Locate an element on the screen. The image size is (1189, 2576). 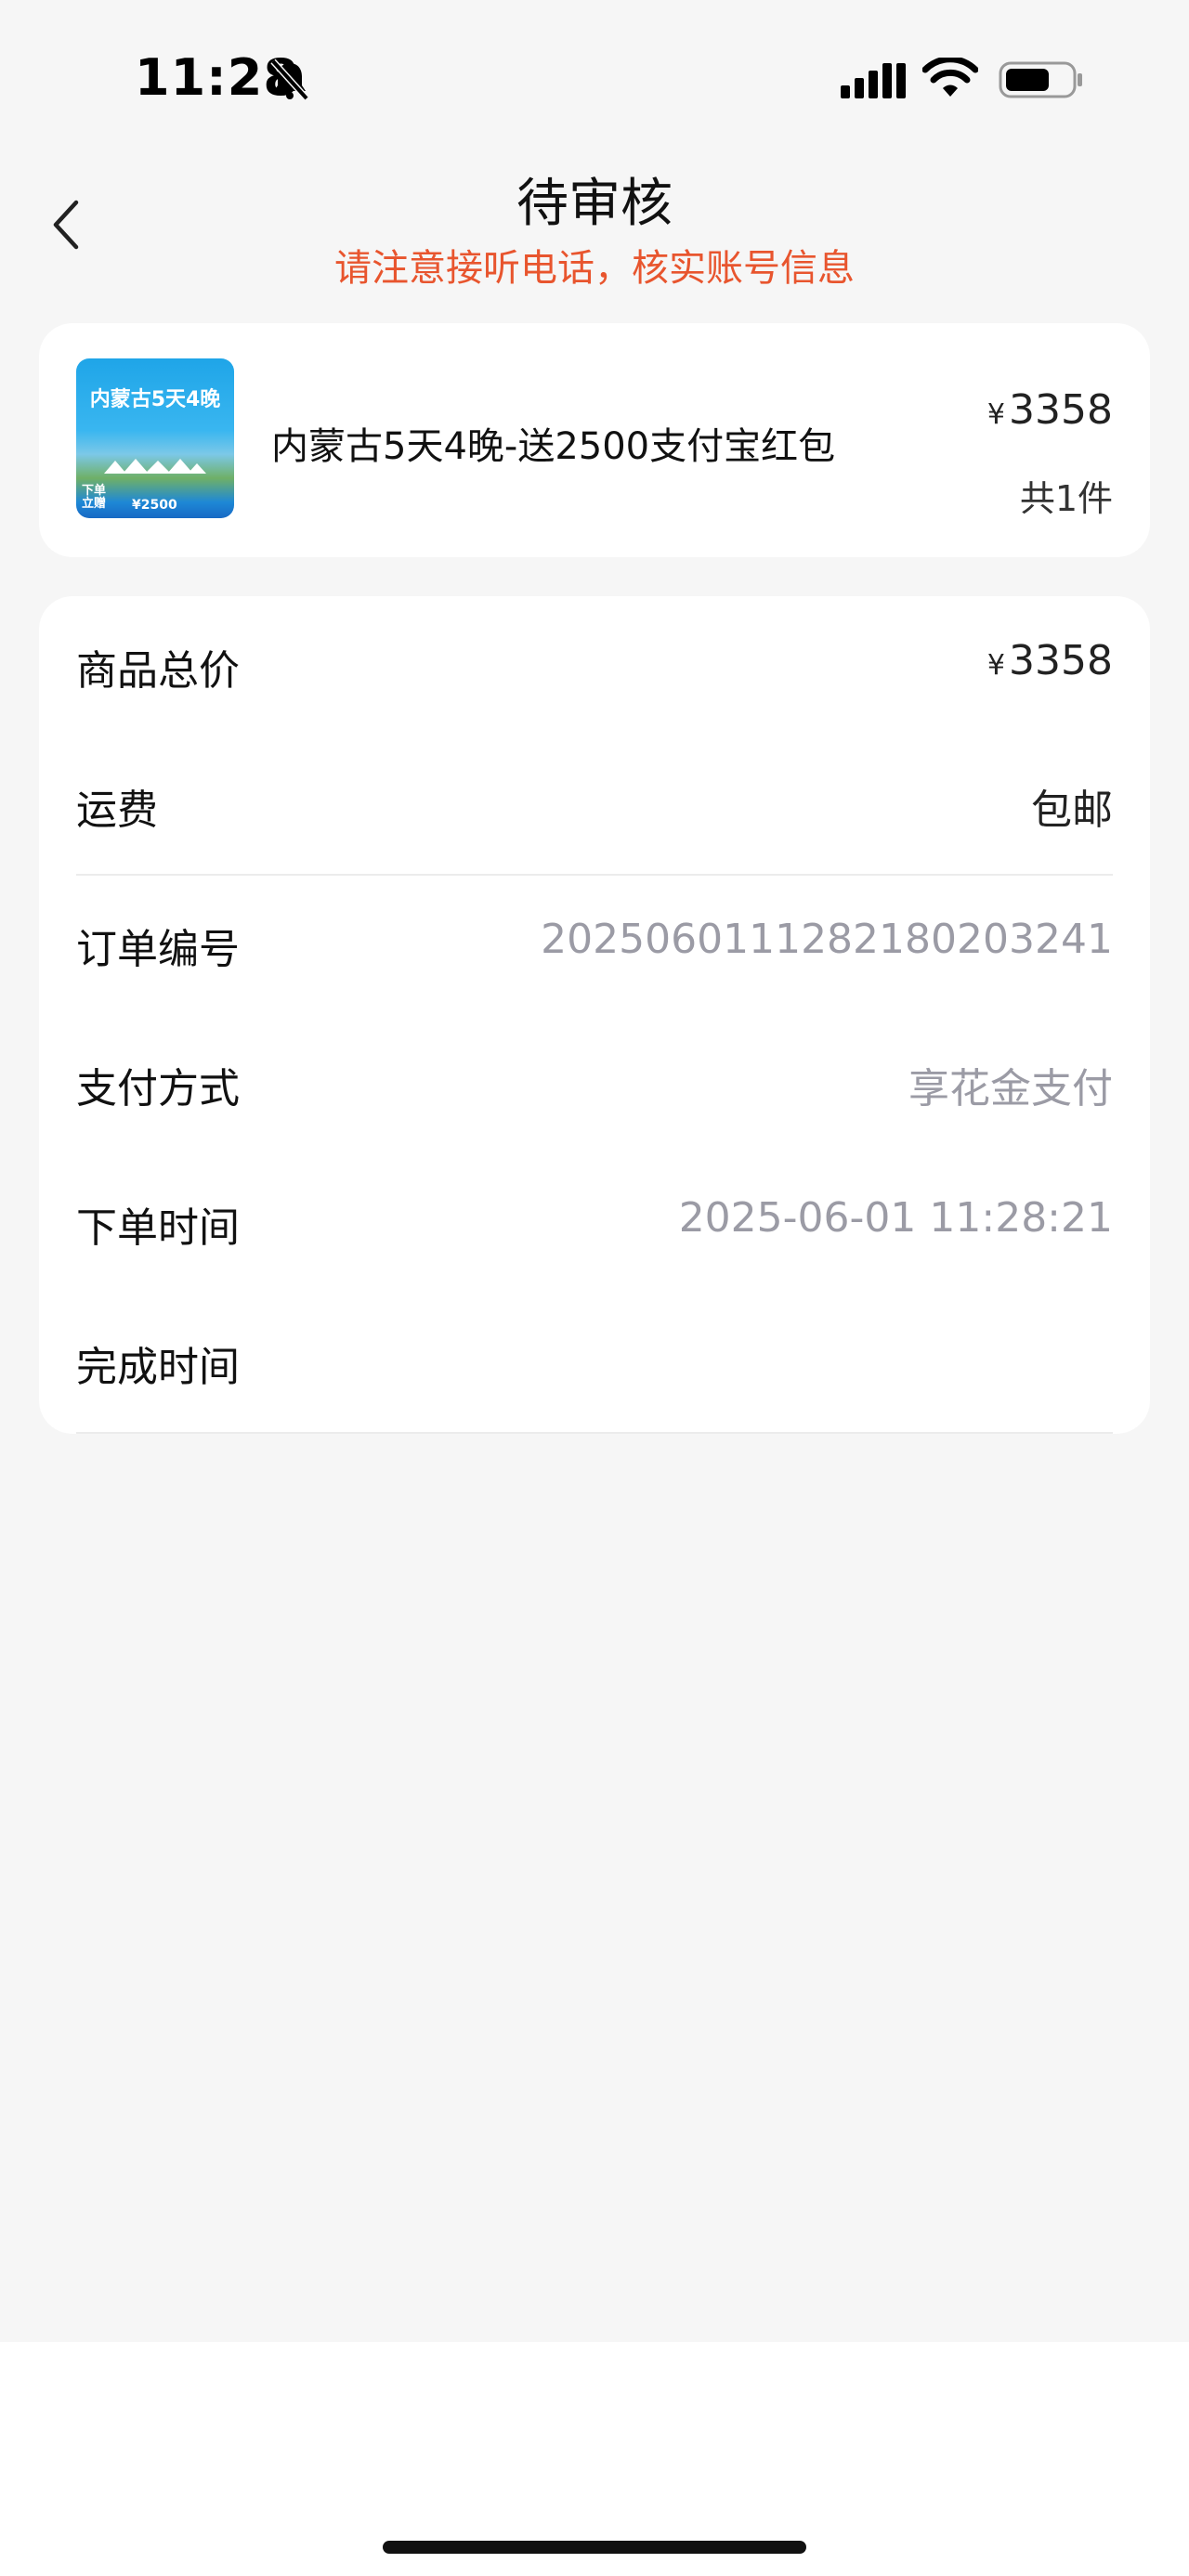
home-indicator is located at coordinates (594, 2547).